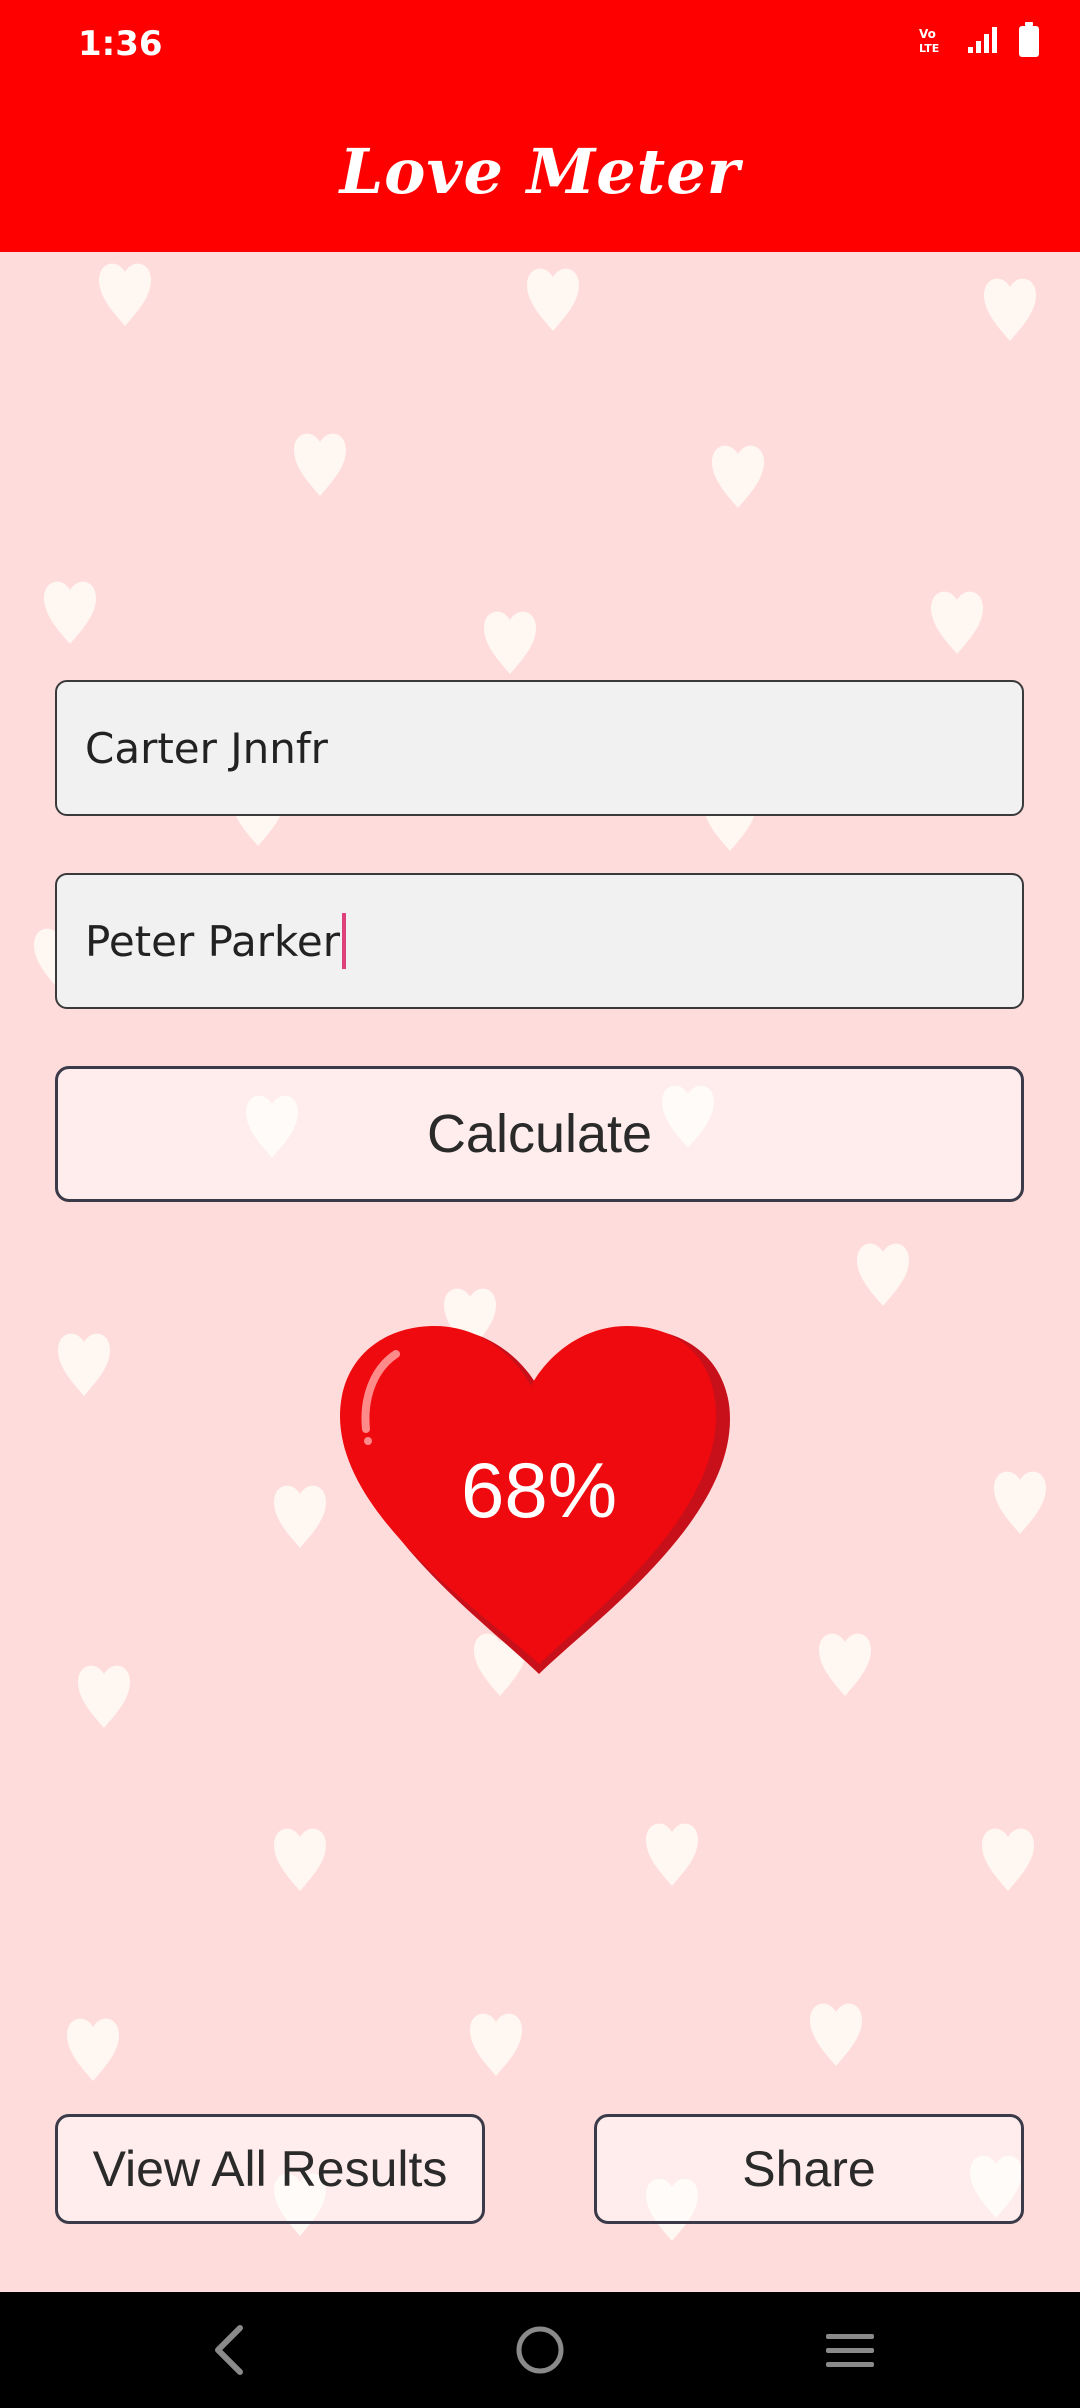 The image size is (1080, 2408). I want to click on system-nav-bar, so click(540, 2350).